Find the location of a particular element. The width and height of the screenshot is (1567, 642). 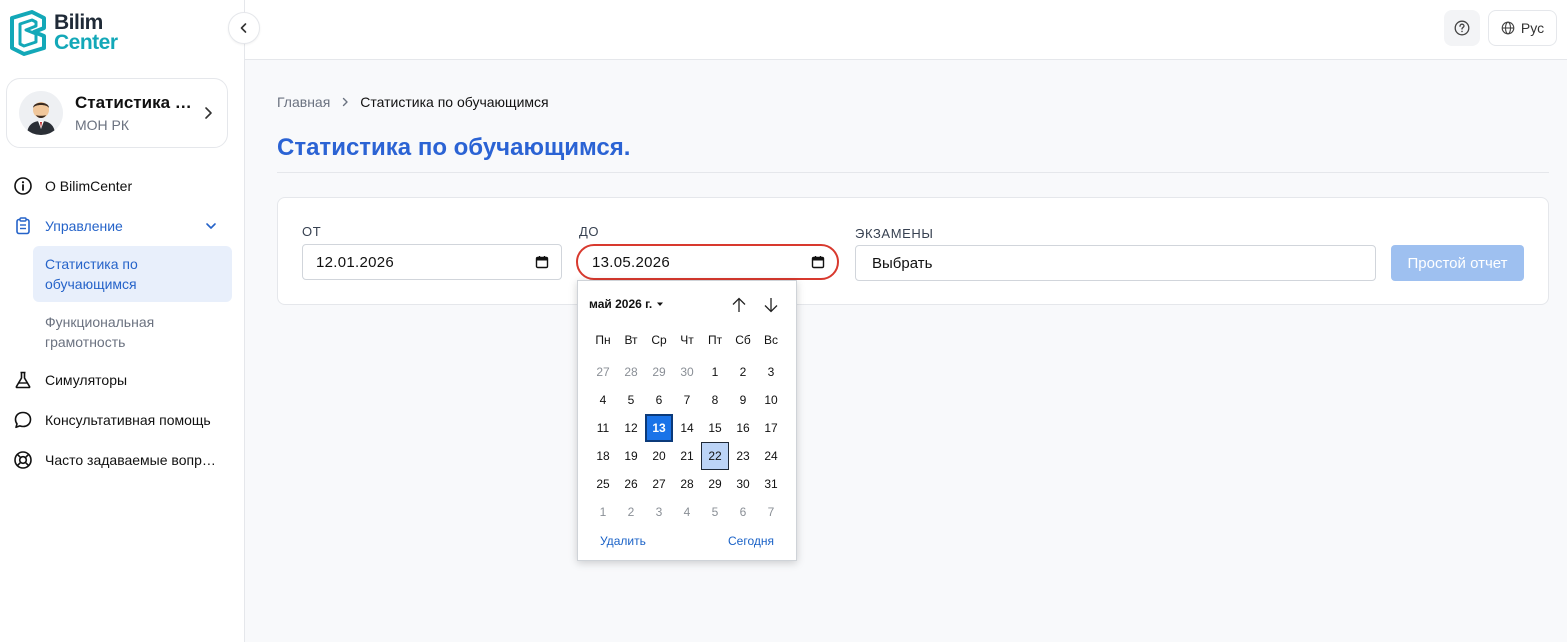

picker-weekdays: Пн Вт Ср Чт Пт Сб Вс is located at coordinates (687, 340).